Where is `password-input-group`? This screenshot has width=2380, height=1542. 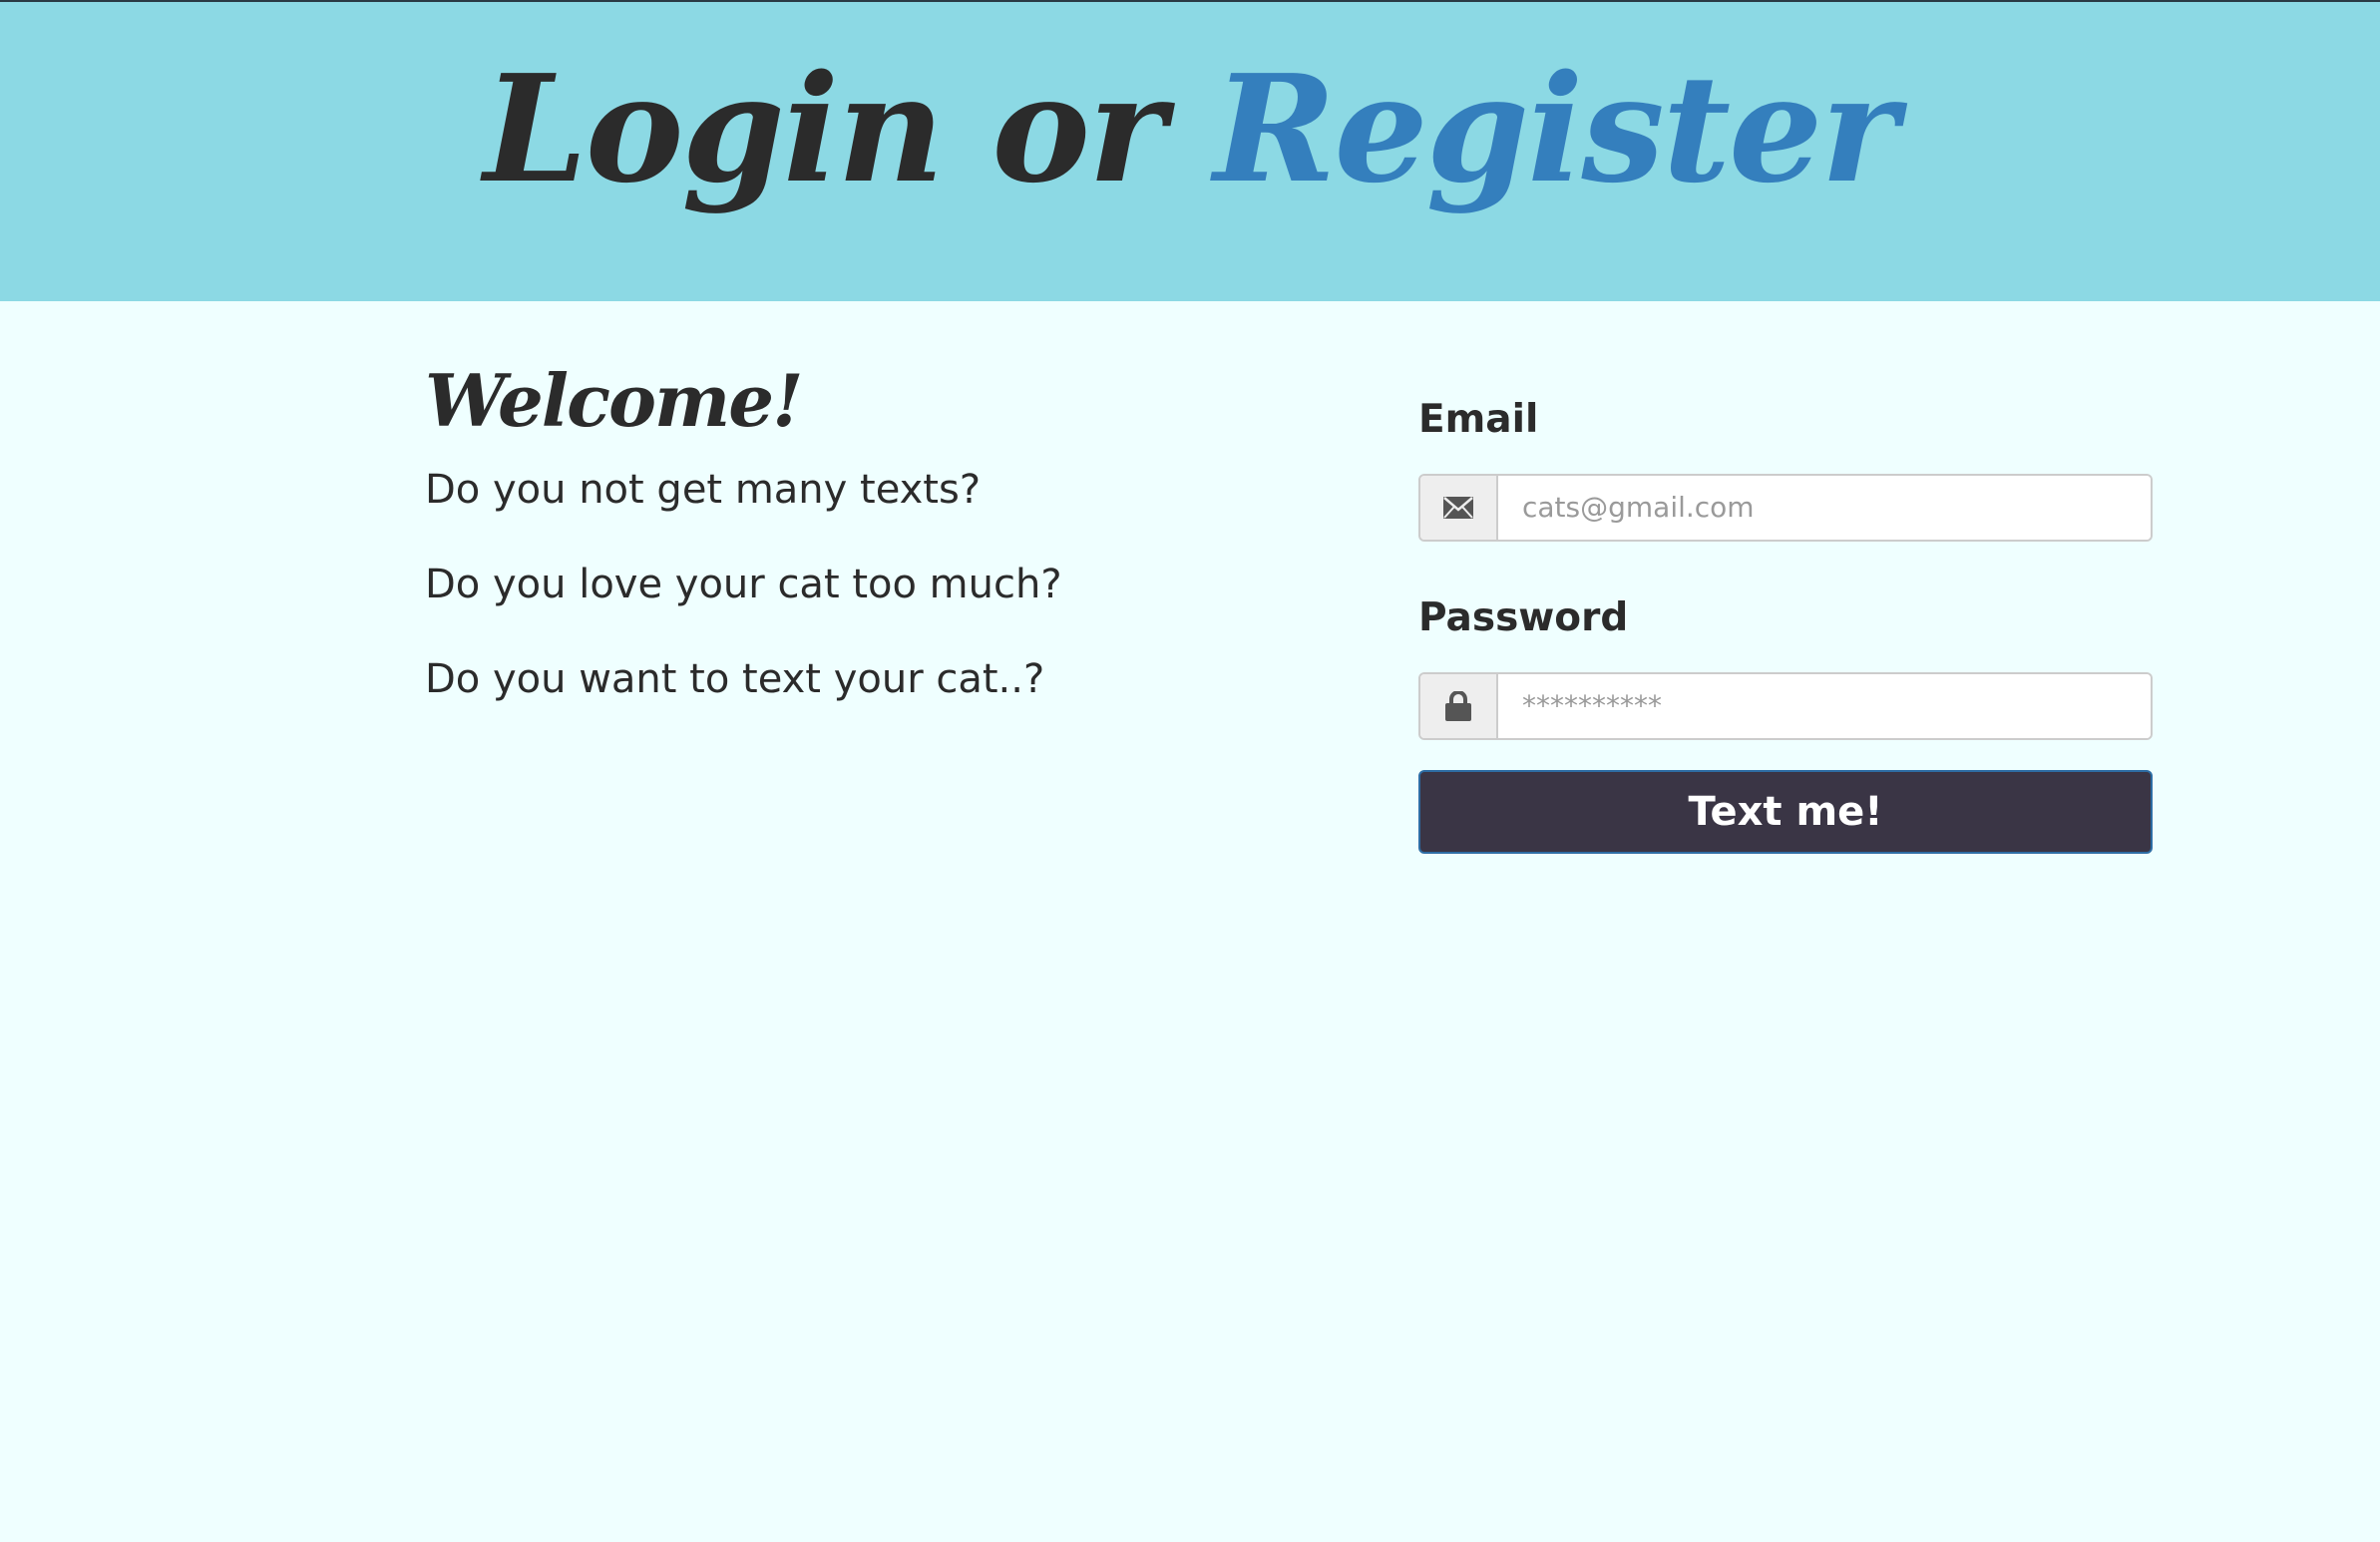
password-input-group is located at coordinates (1785, 705).